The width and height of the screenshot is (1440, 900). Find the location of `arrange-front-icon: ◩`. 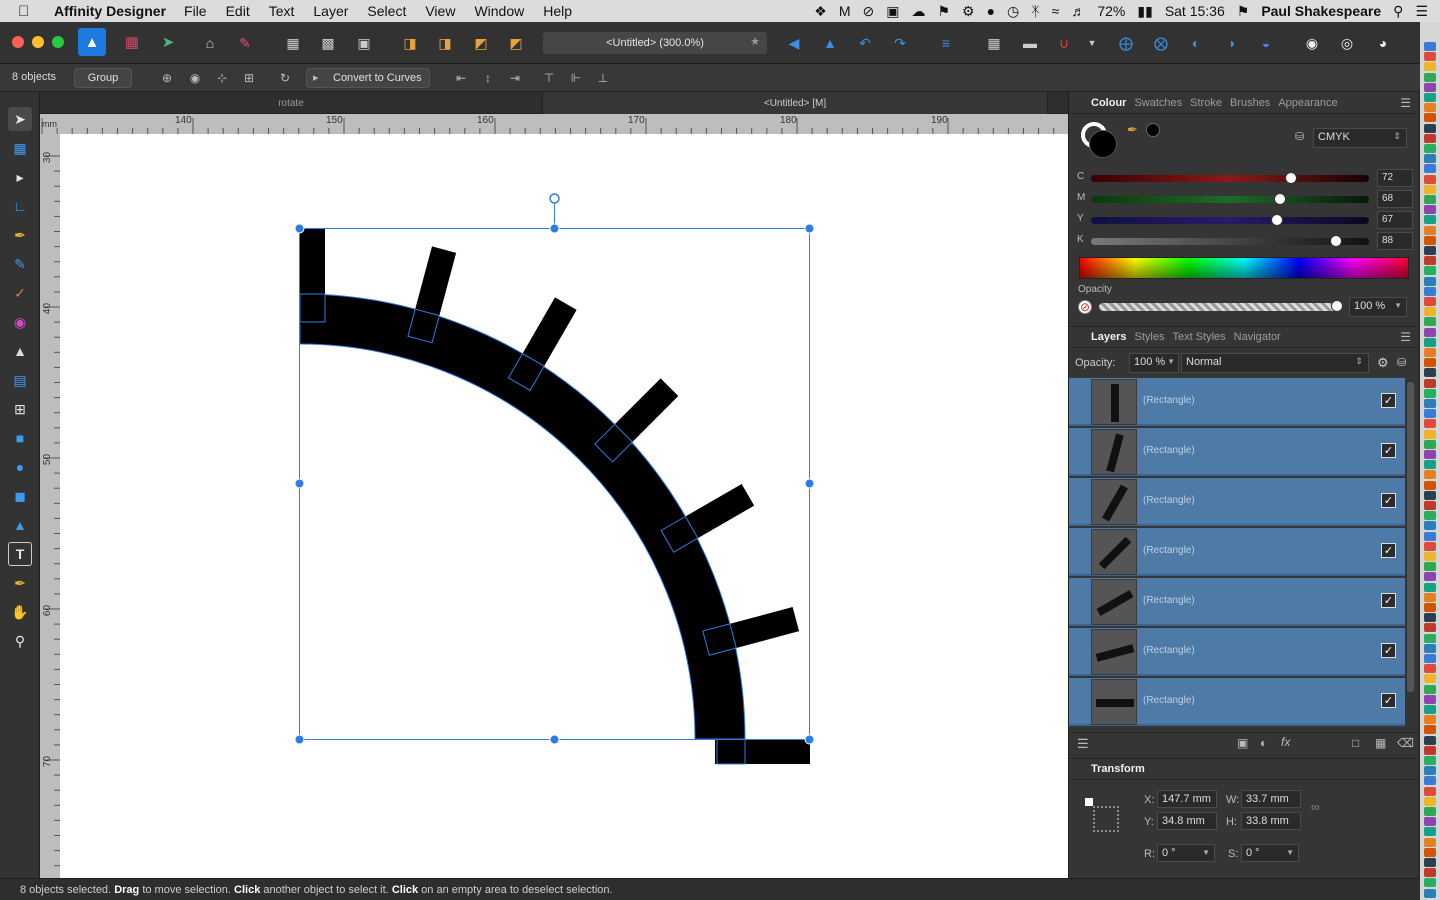

arrange-front-icon: ◩ is located at coordinates (516, 43).